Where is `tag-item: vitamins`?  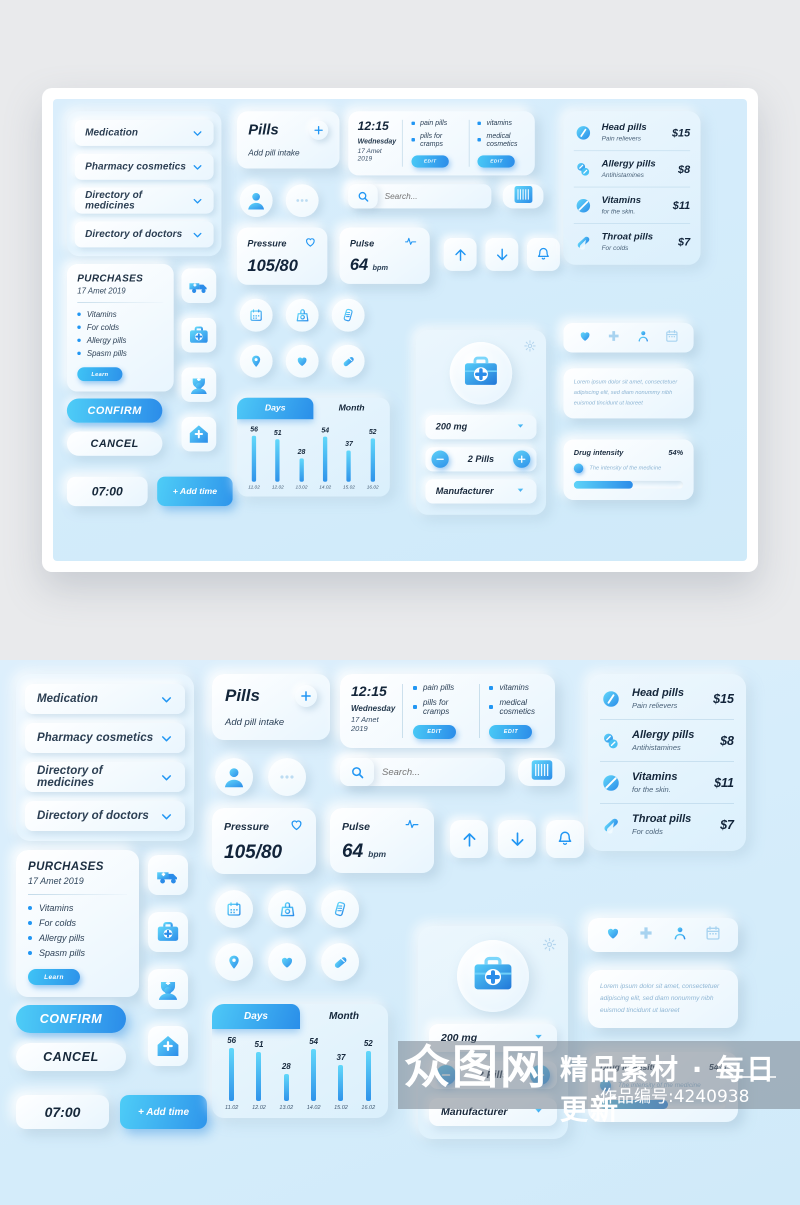
tag-item: vitamins is located at coordinates (501, 123).